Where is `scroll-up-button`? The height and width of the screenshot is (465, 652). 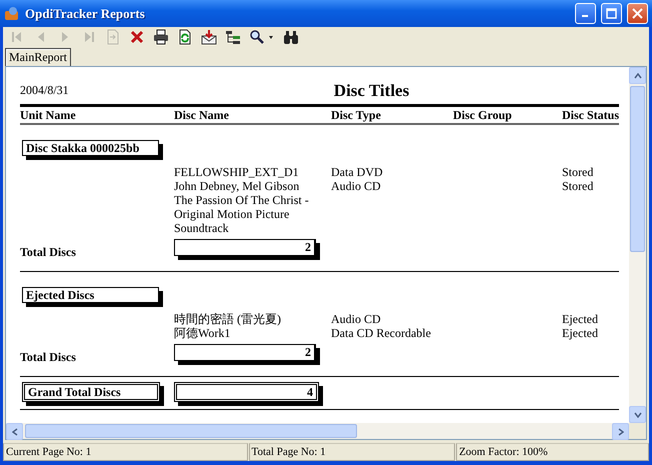
scroll-up-button is located at coordinates (637, 75).